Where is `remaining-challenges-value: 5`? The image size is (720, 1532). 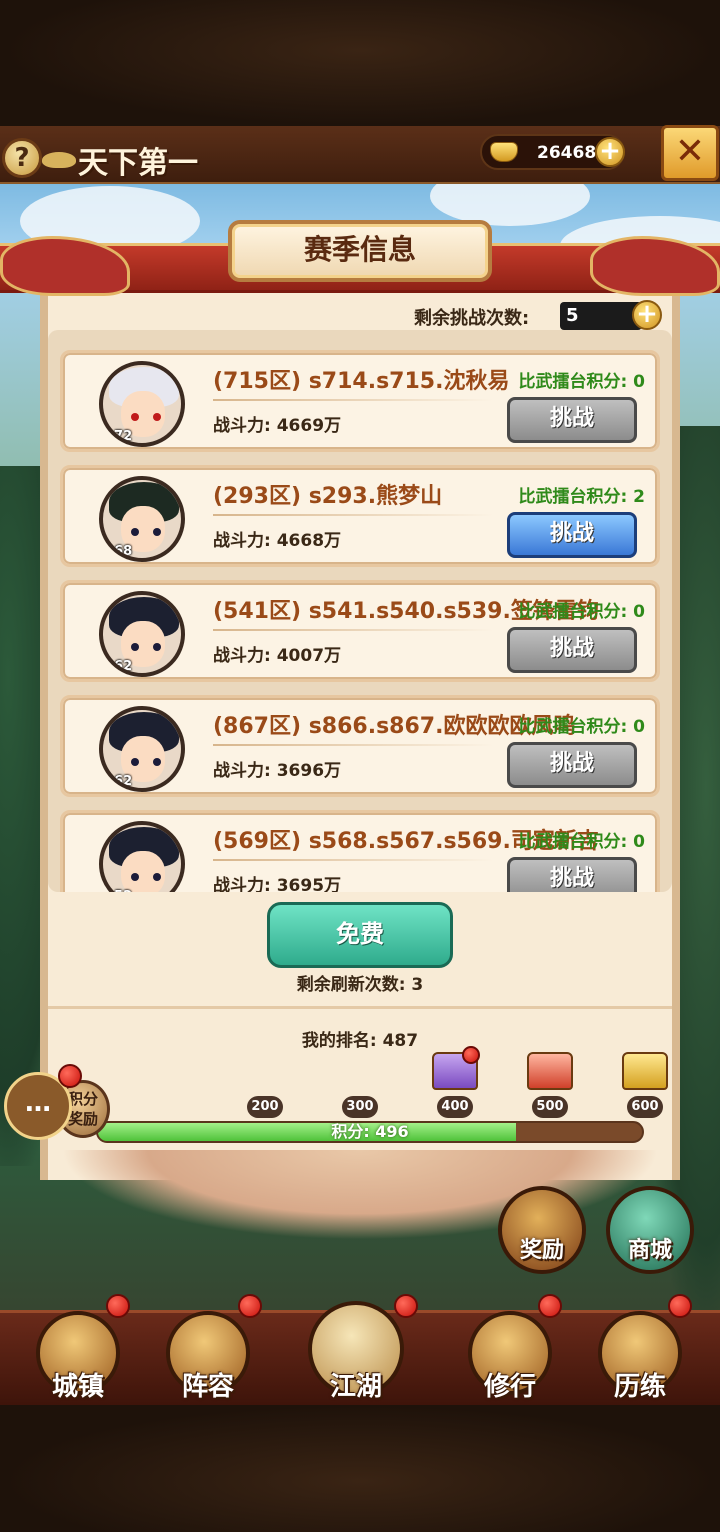 remaining-challenges-value: 5 is located at coordinates (601, 316).